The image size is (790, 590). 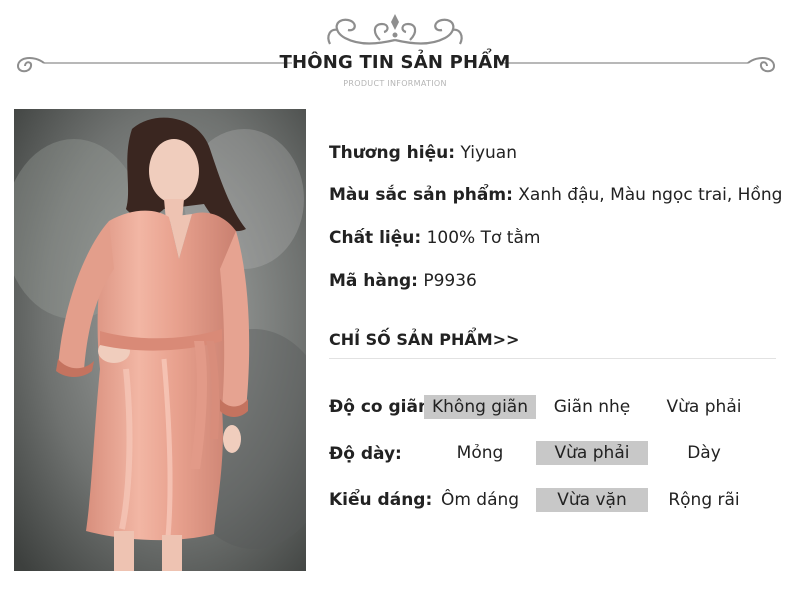 I want to click on fit-option-tight: Ôm dáng, so click(x=480, y=500).